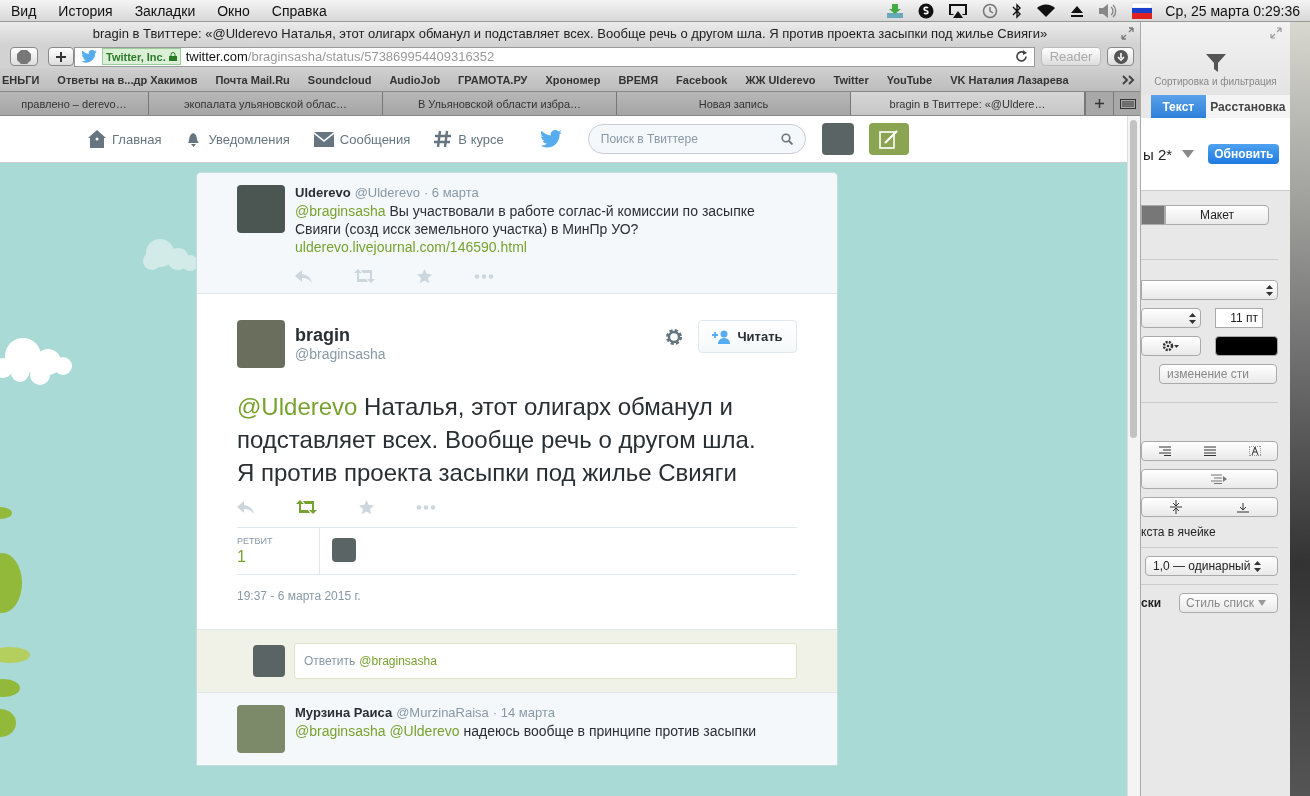  Describe the element at coordinates (1158, 154) in the screenshot. I see `style-name: ы 2*` at that location.